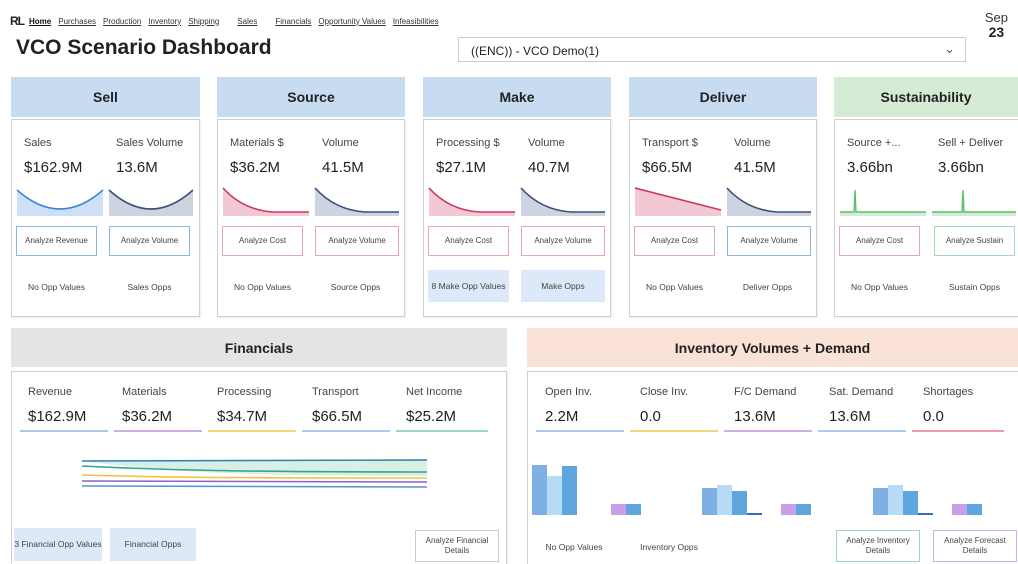 The height and width of the screenshot is (564, 1018). What do you see at coordinates (768, 201) in the screenshot?
I see `deliver-volume-sparkline` at bounding box center [768, 201].